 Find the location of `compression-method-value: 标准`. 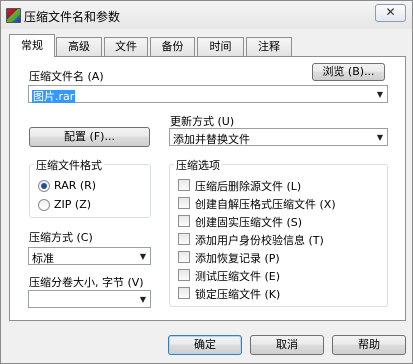

compression-method-value: 标准 is located at coordinates (43, 258).